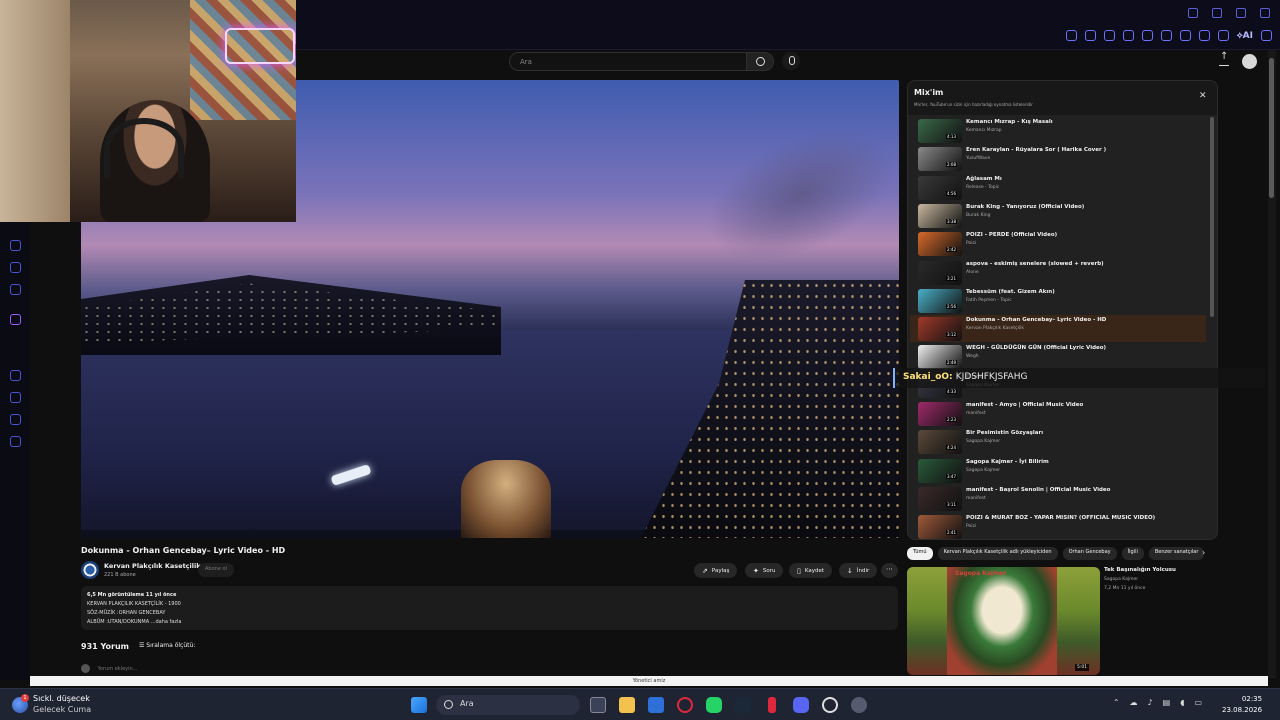 This screenshot has width=1280, height=720. I want to click on search-input: Ara, so click(628, 61).